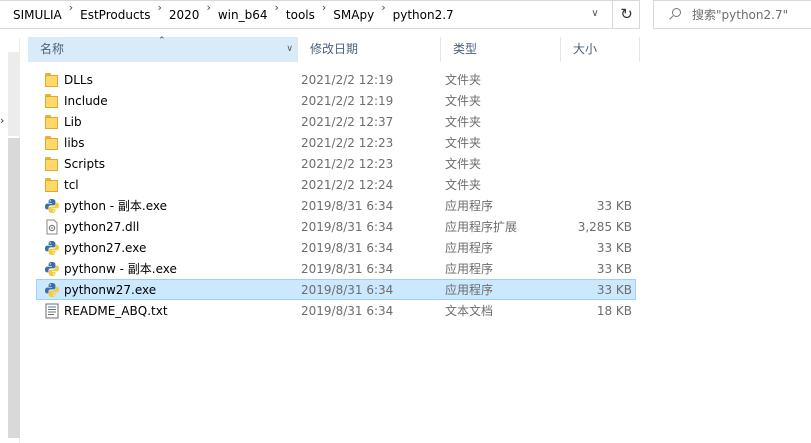  I want to click on folder-row: tcl 2021/2/2 12:24 文件夹, so click(336, 184).